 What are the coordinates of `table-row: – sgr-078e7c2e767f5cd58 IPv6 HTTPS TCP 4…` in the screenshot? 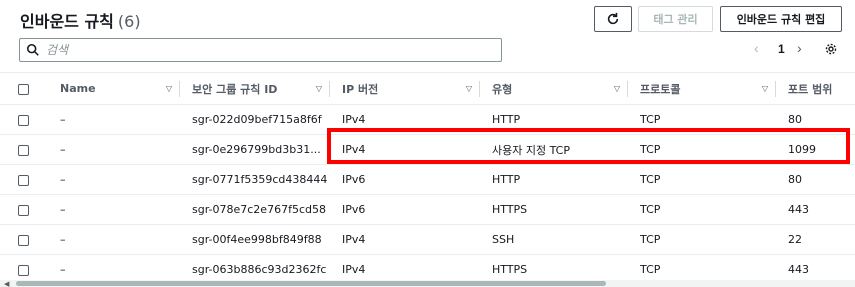 It's located at (427, 209).